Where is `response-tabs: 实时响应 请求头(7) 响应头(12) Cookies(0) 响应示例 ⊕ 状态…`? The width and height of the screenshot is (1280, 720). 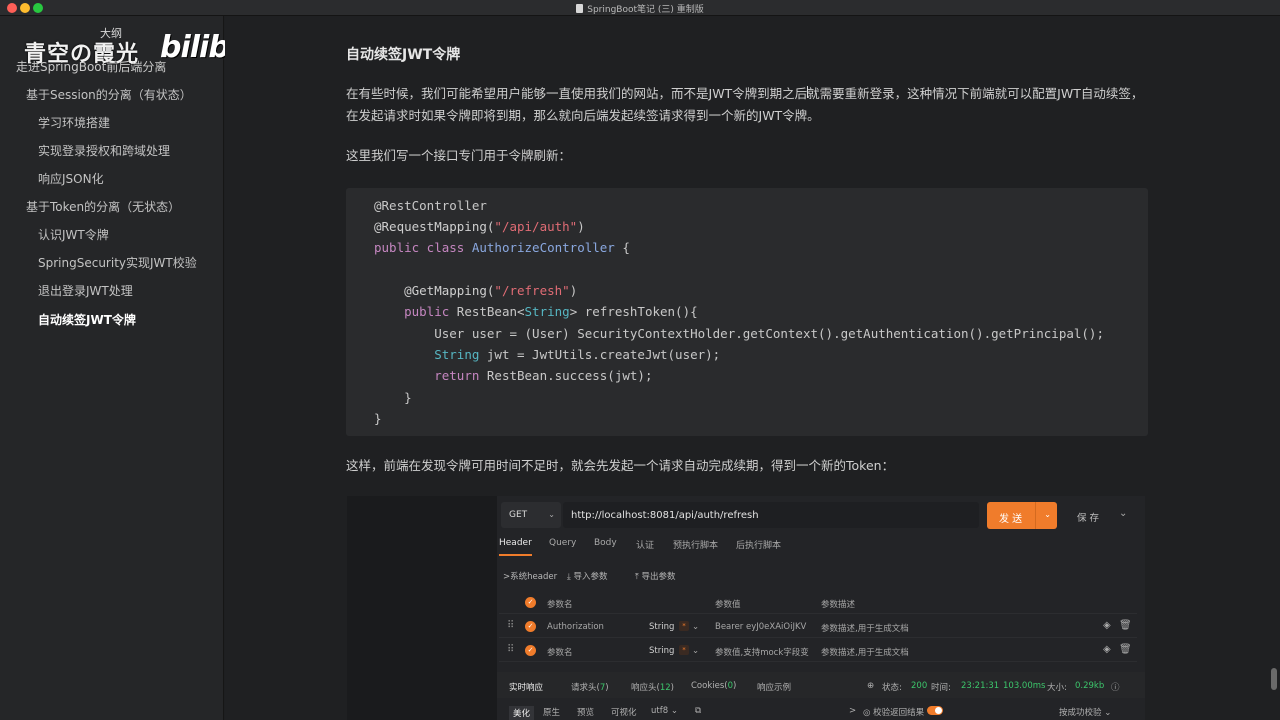
response-tabs: 实时响应 请求头(7) 响应头(12) Cookies(0) 响应示例 ⊕ 状态… is located at coordinates (821, 685).